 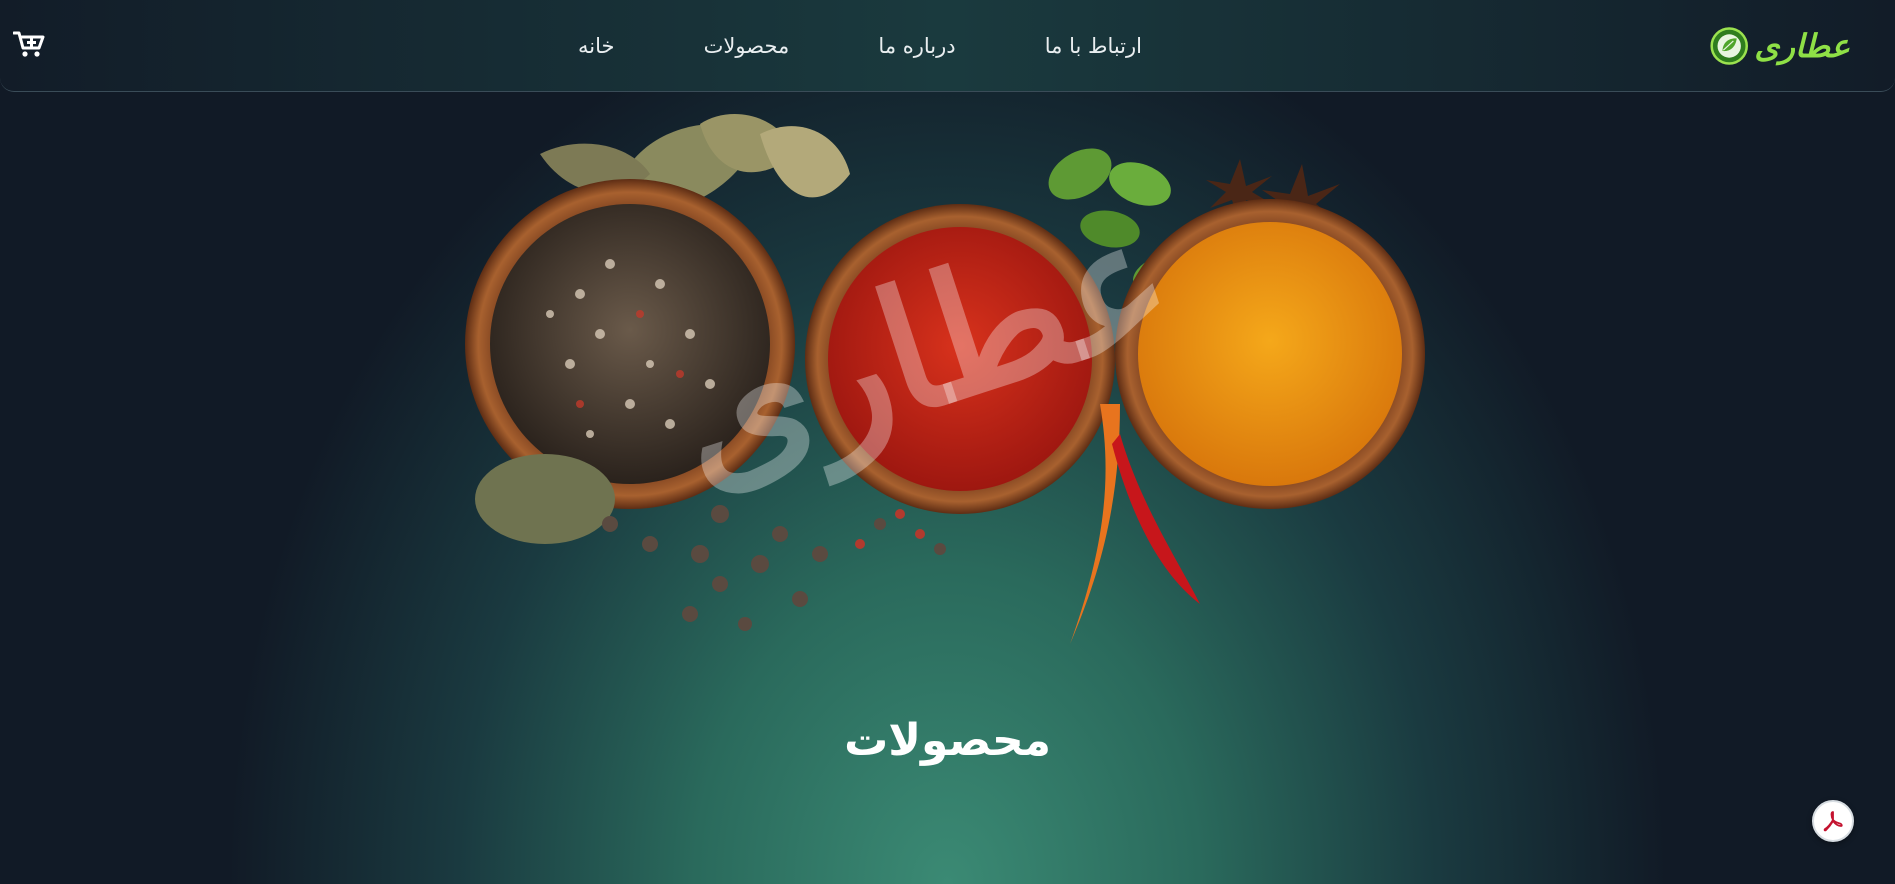 I want to click on cart-plus-icon, so click(x=29, y=44).